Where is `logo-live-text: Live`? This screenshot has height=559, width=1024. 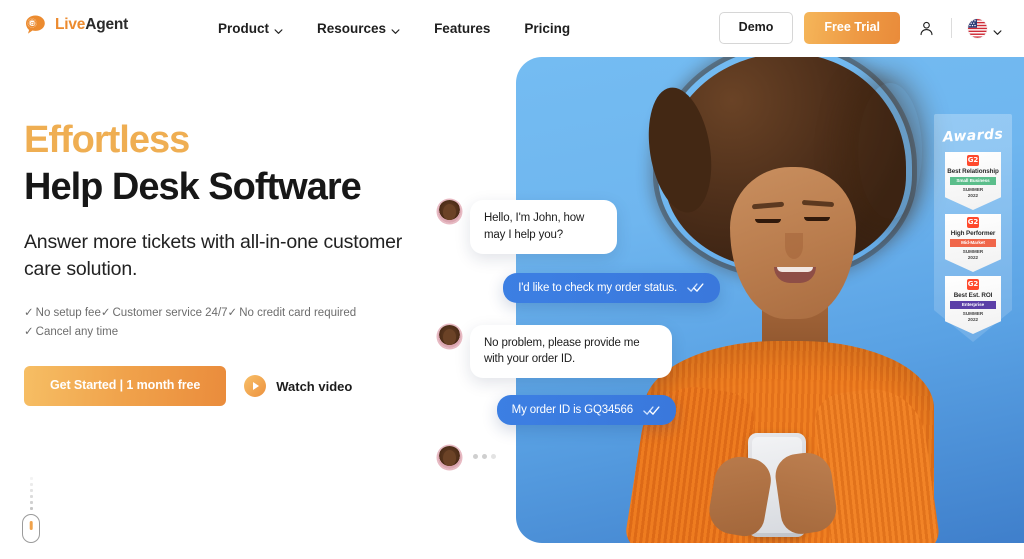
logo-live-text: Live is located at coordinates (70, 25).